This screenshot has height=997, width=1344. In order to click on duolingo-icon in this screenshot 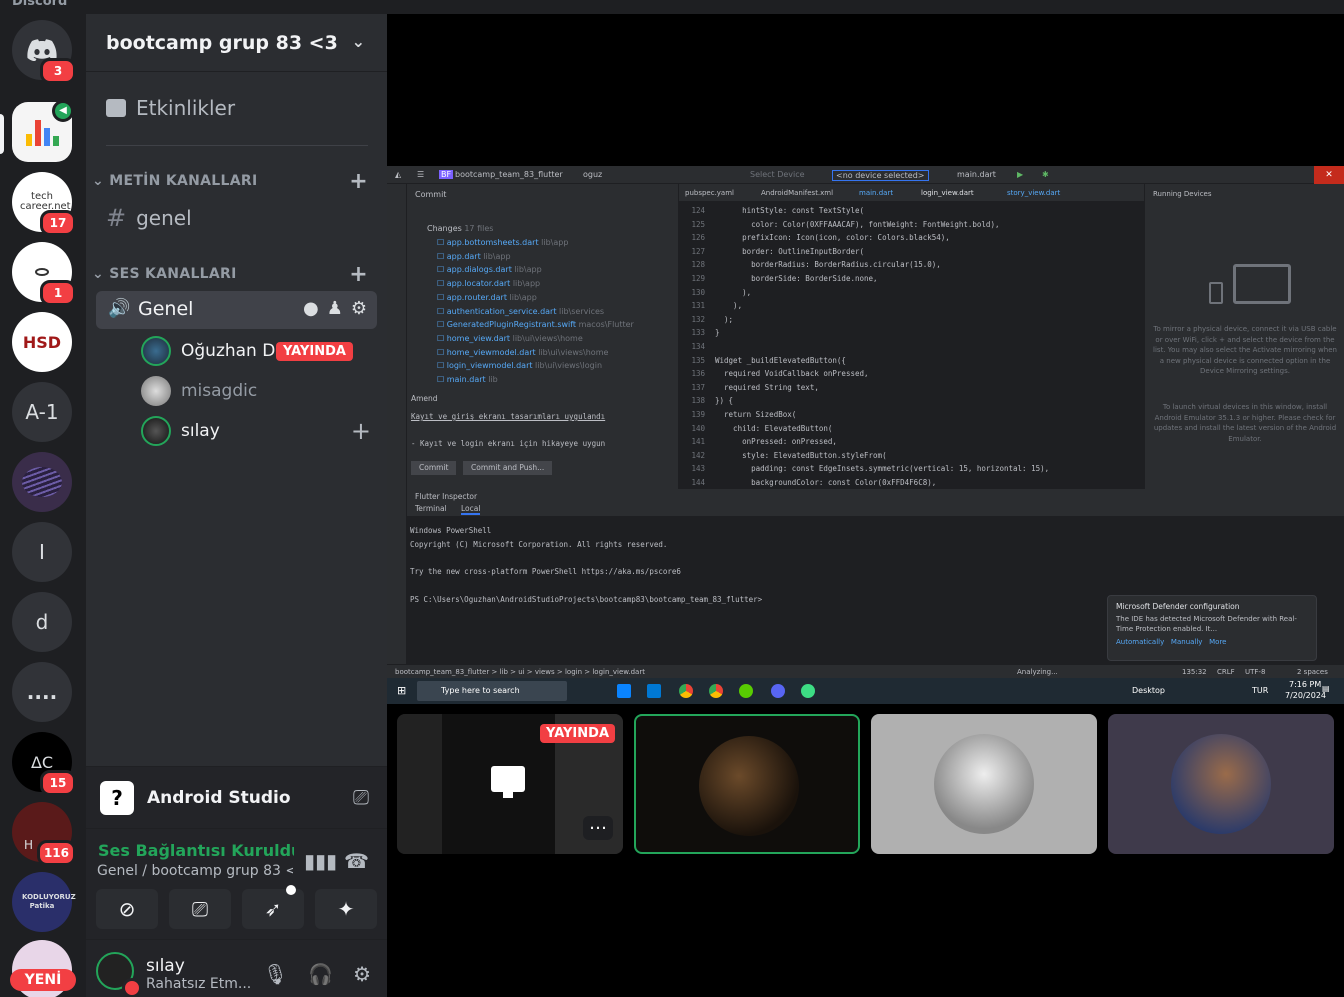, I will do `click(746, 691)`.